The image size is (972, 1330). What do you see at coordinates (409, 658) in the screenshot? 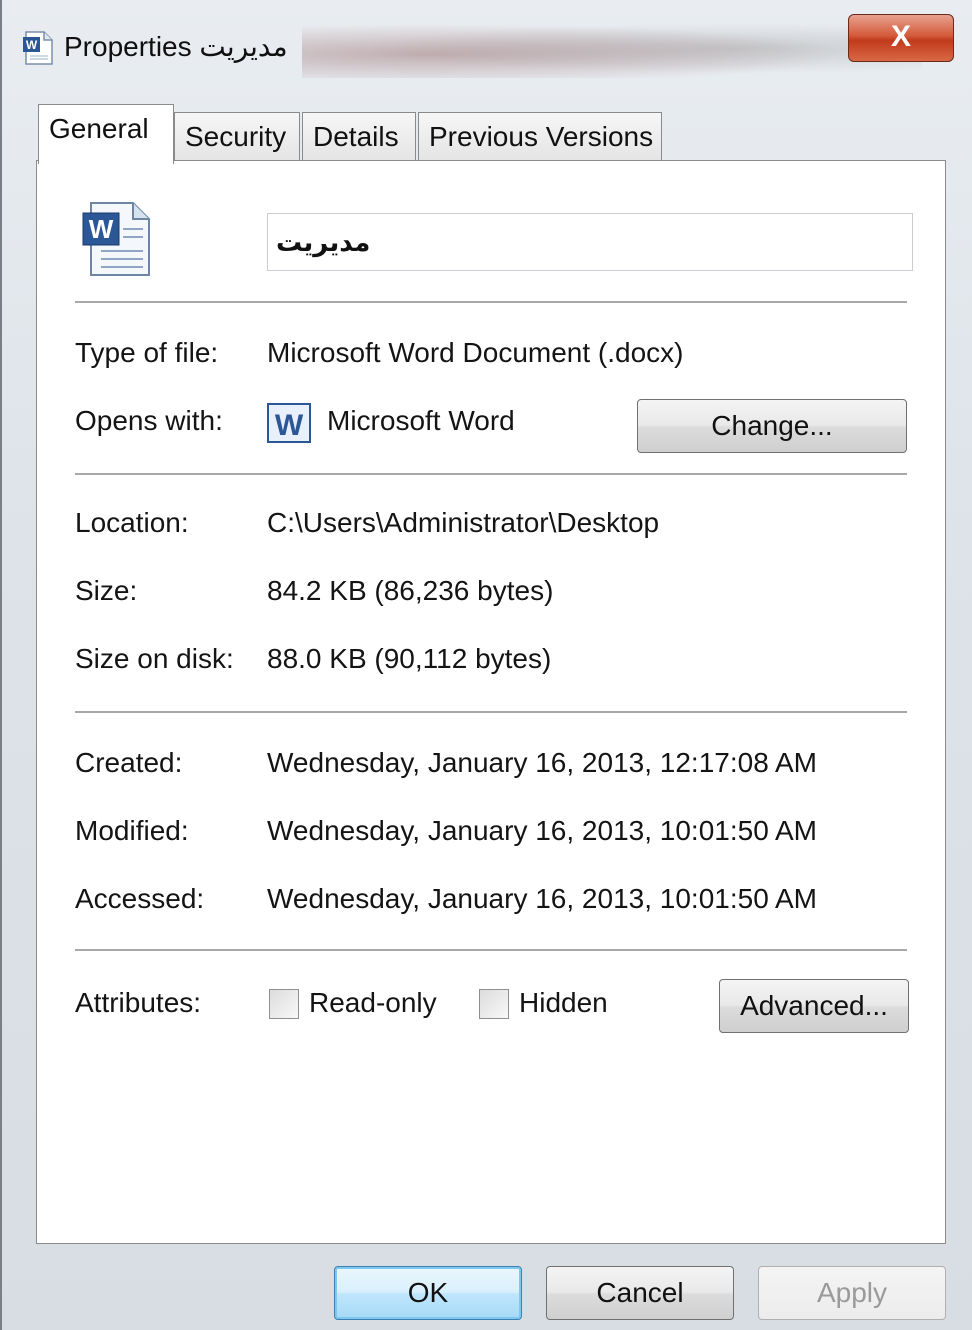
I see `size-on-disk-value: 88.0 KB (90,112 bytes)` at bounding box center [409, 658].